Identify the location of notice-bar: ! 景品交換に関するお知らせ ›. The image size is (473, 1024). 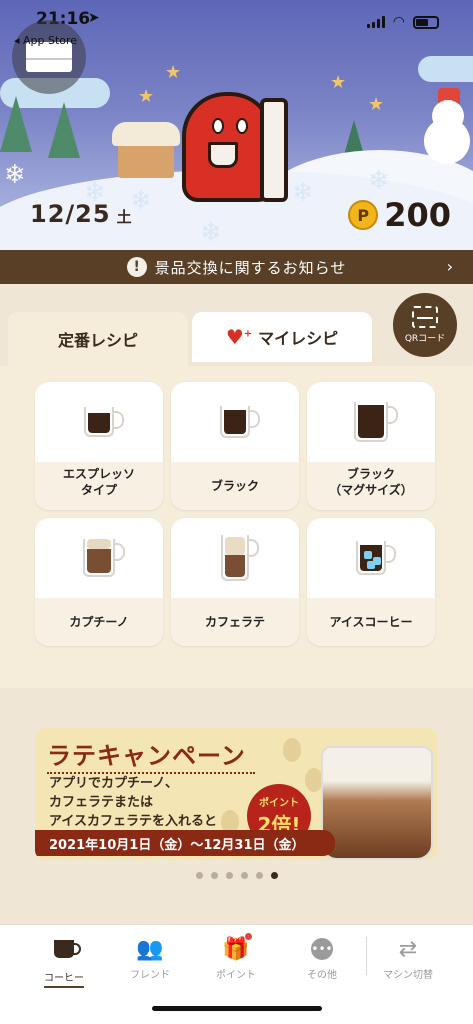
(236, 267).